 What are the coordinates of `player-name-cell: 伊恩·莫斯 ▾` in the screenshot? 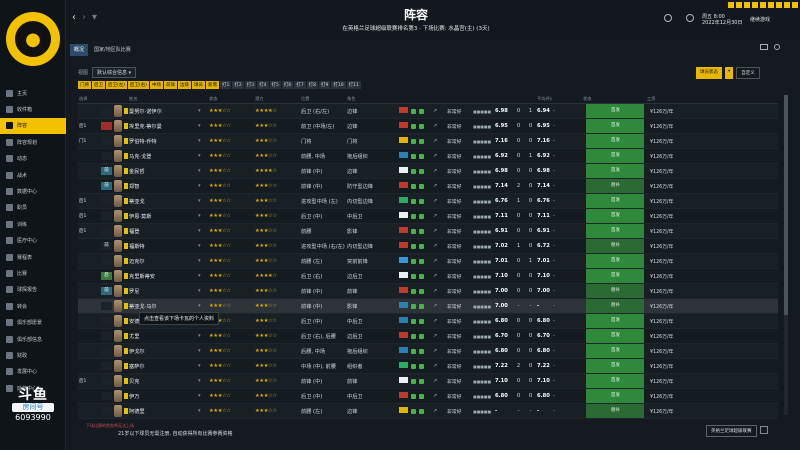 It's located at (168, 216).